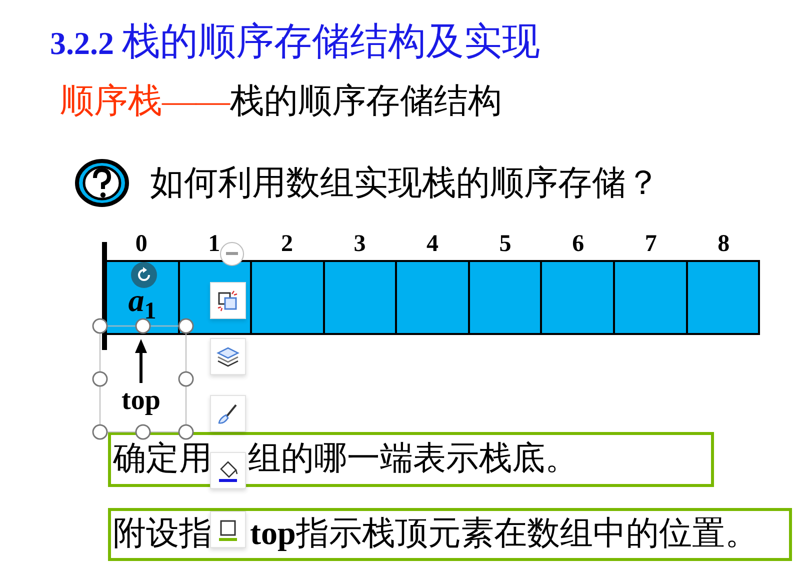 The image size is (798, 565). Describe the element at coordinates (111, 102) in the screenshot. I see `term-label: 顺序栈` at that location.